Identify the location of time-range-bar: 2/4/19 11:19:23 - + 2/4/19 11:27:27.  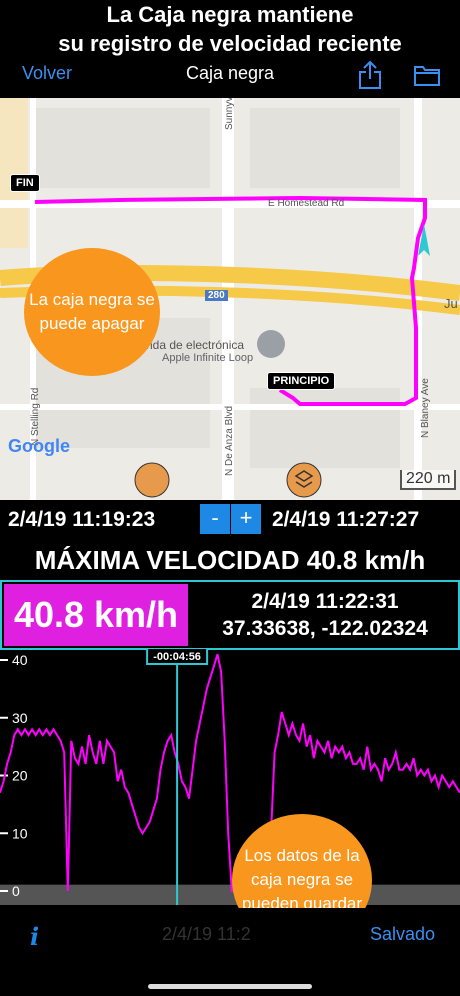
(230, 520).